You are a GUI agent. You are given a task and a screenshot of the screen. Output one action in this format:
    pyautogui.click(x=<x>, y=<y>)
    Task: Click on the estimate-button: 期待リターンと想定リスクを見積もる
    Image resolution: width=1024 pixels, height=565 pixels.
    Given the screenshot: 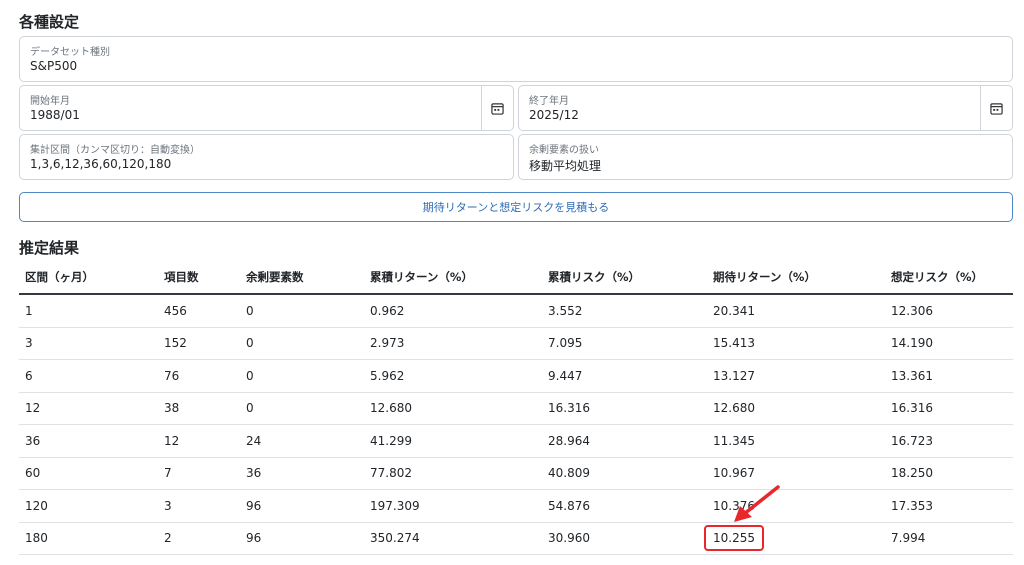 What is the action you would take?
    pyautogui.click(x=516, y=207)
    